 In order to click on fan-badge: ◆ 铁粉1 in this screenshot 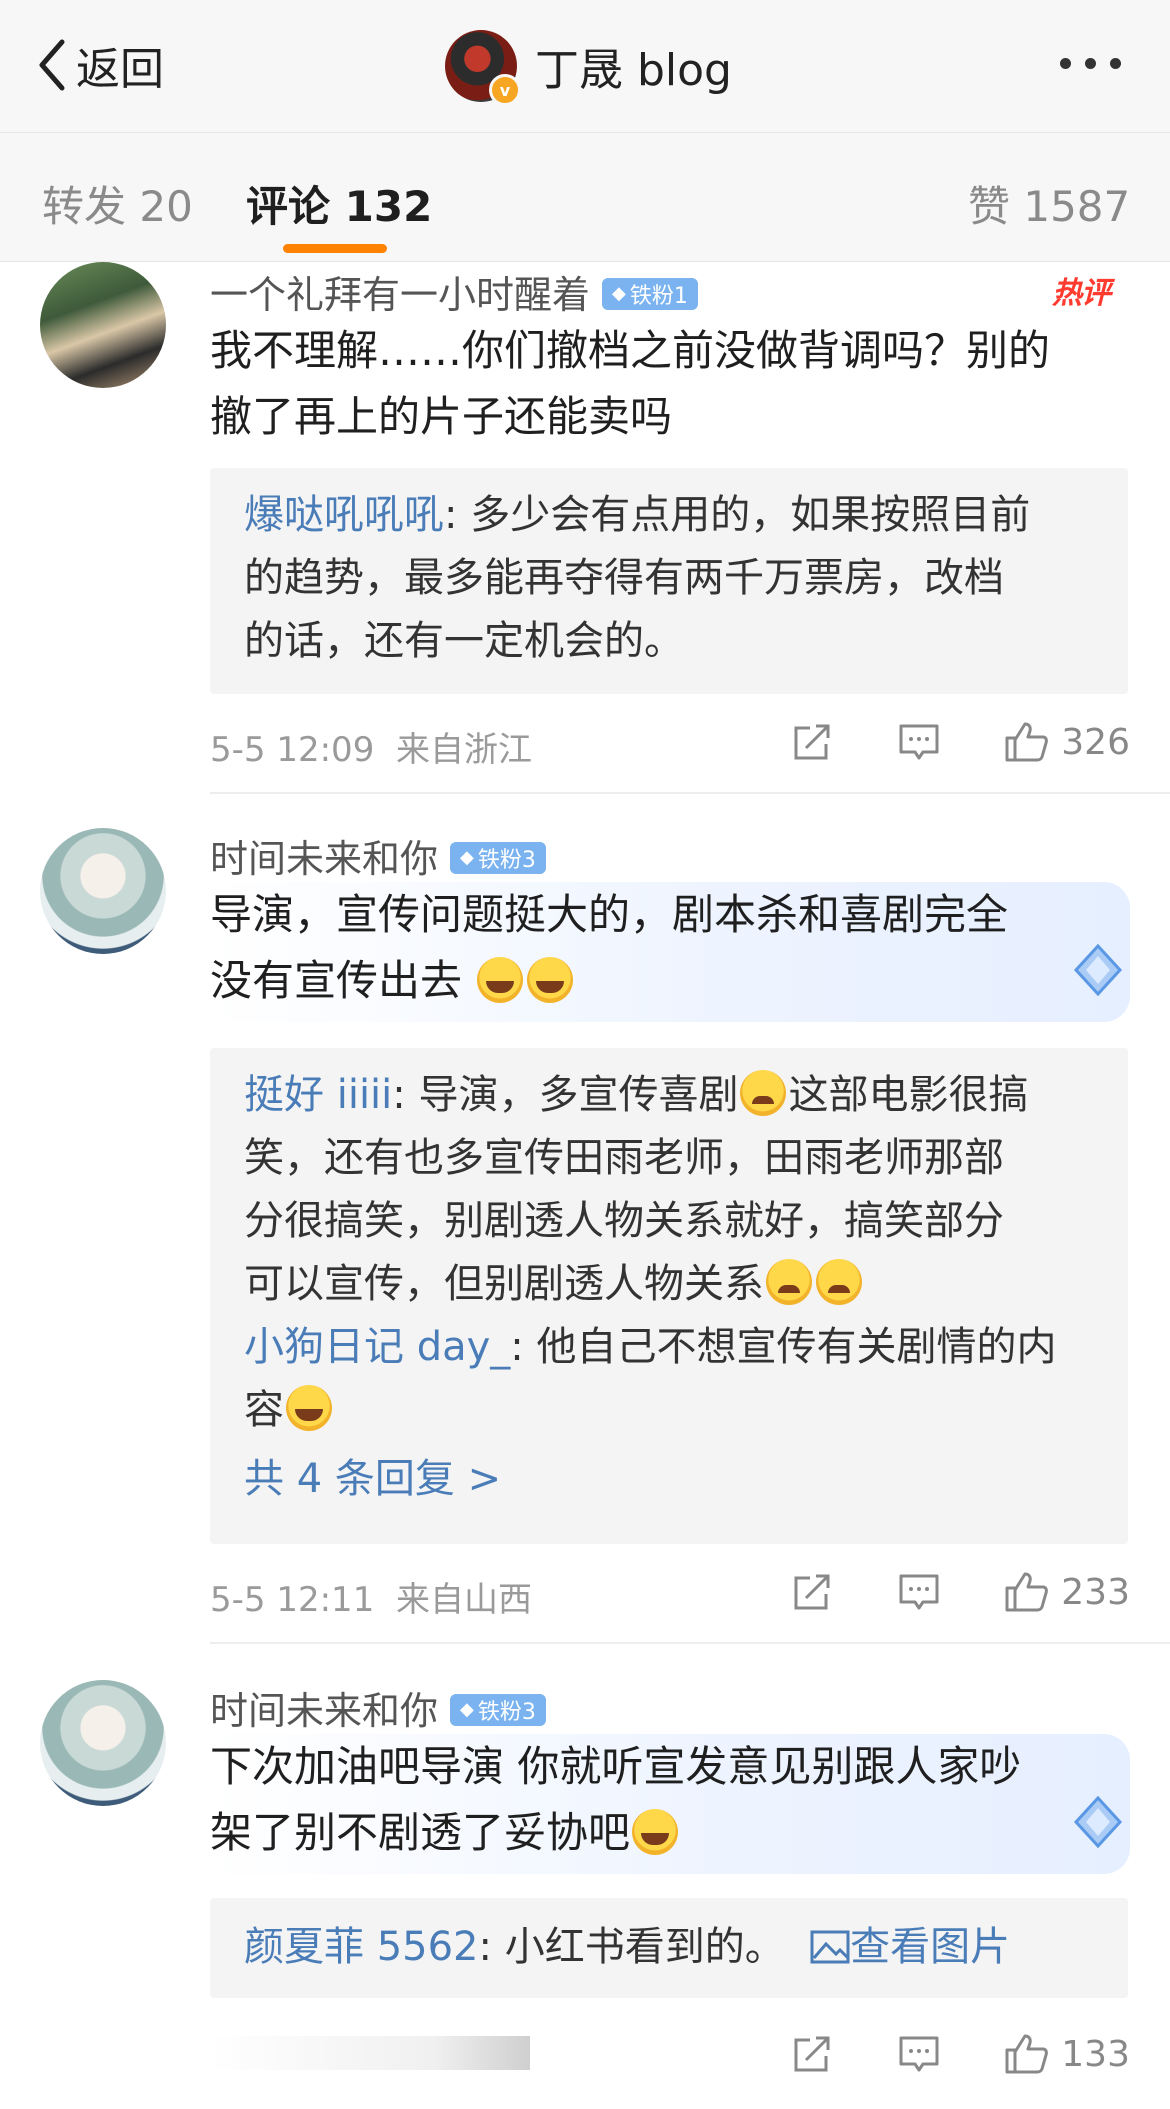, I will do `click(650, 293)`.